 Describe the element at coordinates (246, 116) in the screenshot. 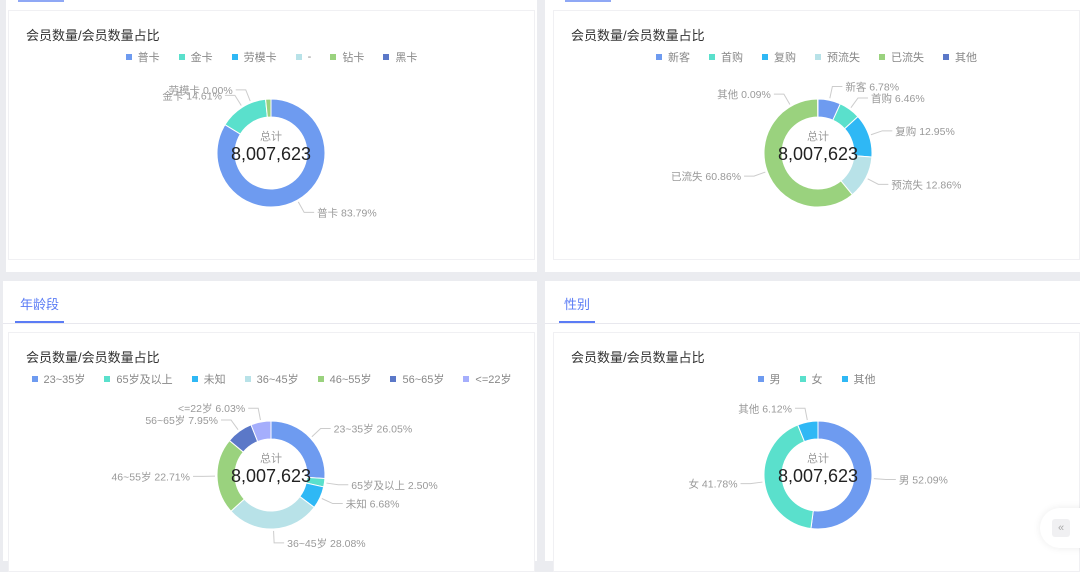

I see `slice-金卡` at that location.